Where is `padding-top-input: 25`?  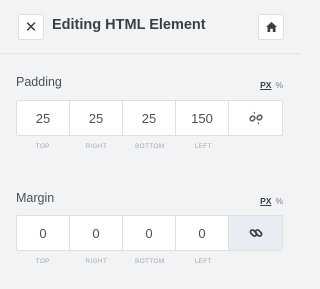 padding-top-input: 25 is located at coordinates (43, 118).